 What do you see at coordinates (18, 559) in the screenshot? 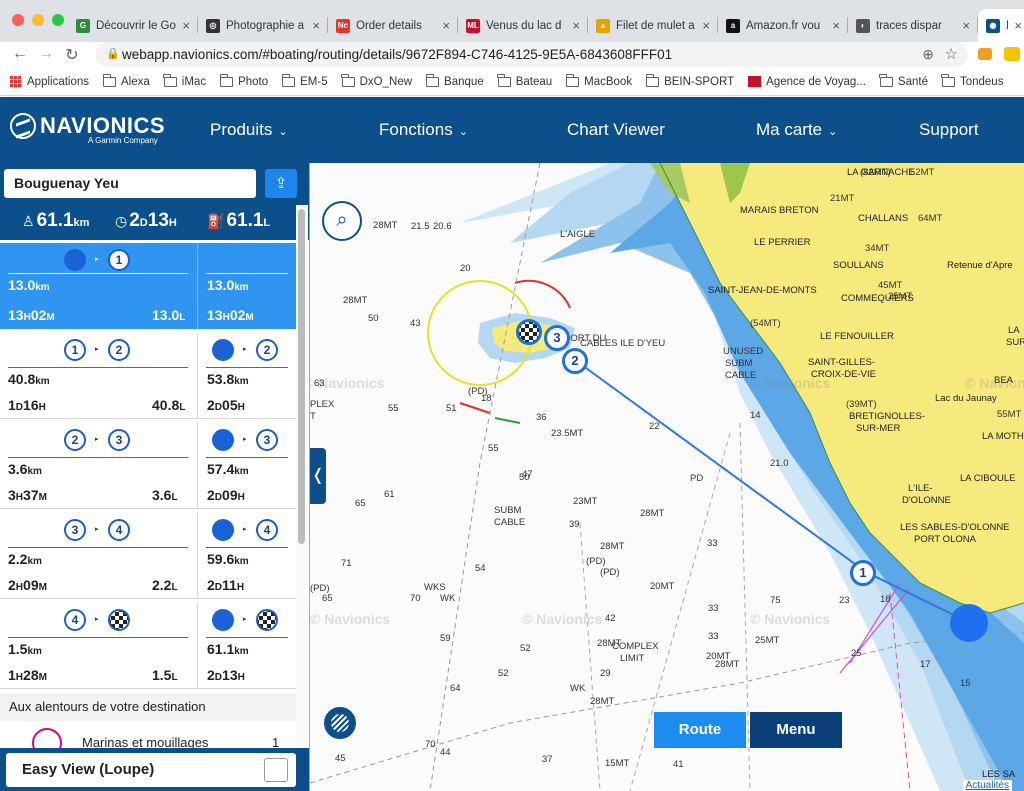
I see `leg-distance-value: 2.2` at bounding box center [18, 559].